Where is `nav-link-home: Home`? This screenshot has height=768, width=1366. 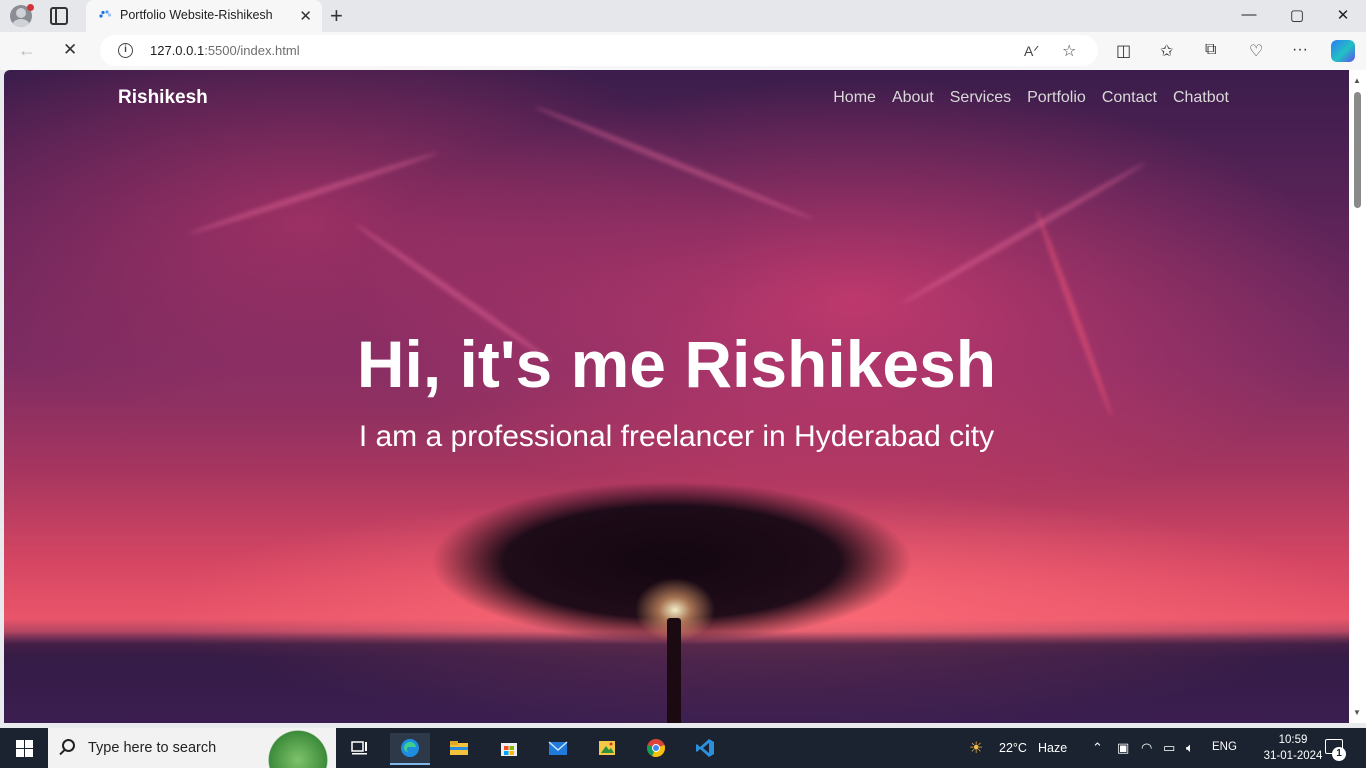 nav-link-home: Home is located at coordinates (854, 98).